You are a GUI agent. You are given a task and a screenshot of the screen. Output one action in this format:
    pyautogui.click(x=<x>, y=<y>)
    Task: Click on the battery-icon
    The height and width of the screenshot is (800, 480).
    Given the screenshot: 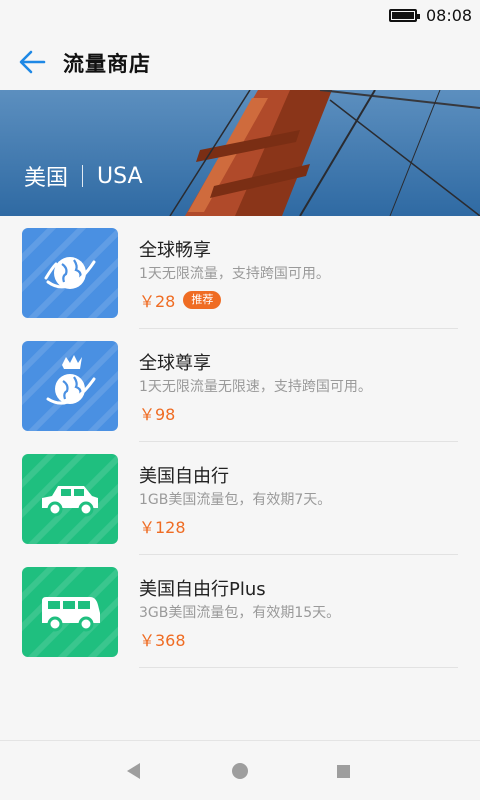 What is the action you would take?
    pyautogui.click(x=404, y=15)
    